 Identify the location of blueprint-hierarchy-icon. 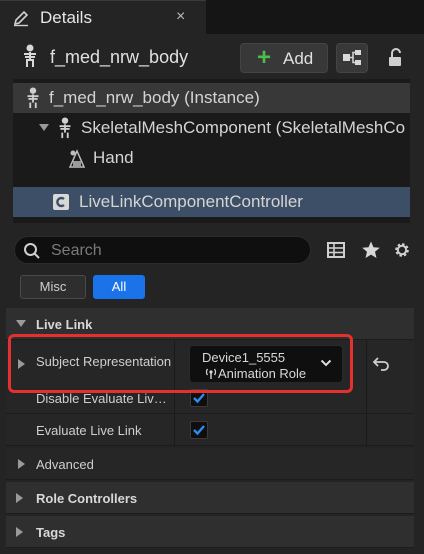
(352, 57).